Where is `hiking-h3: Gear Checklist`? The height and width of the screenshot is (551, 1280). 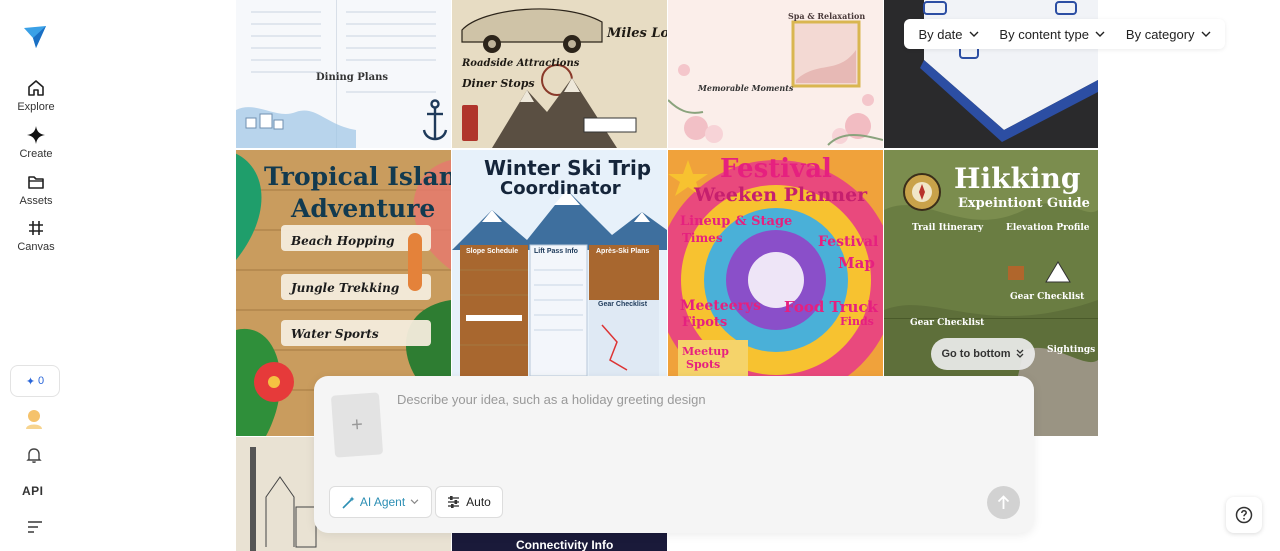
hiking-h3: Gear Checklist is located at coordinates (1047, 297).